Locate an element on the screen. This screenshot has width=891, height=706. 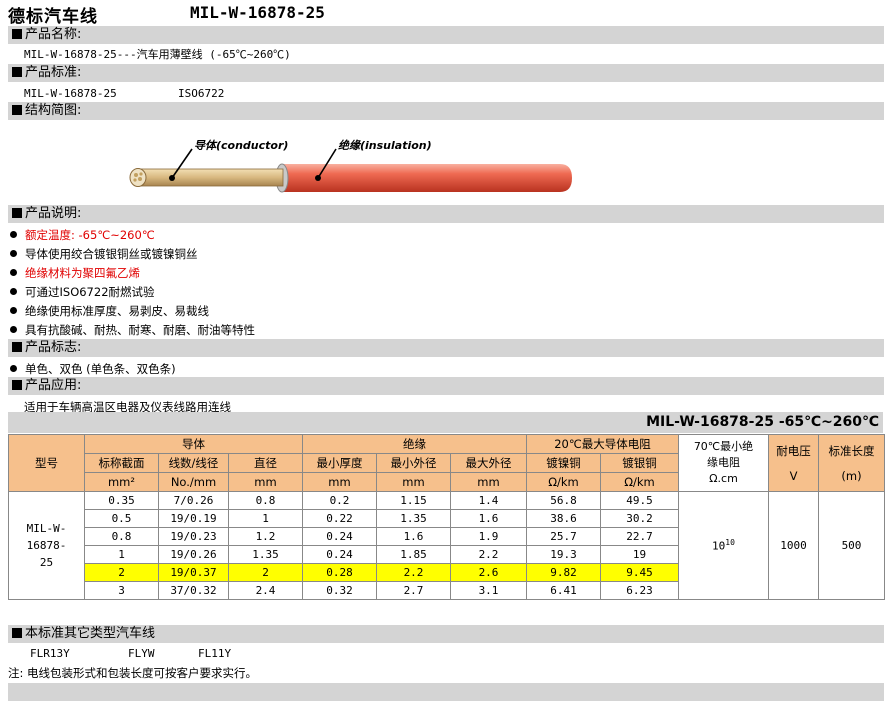
page-title-code: MIL-W-16878-25 is located at coordinates (257, 12).